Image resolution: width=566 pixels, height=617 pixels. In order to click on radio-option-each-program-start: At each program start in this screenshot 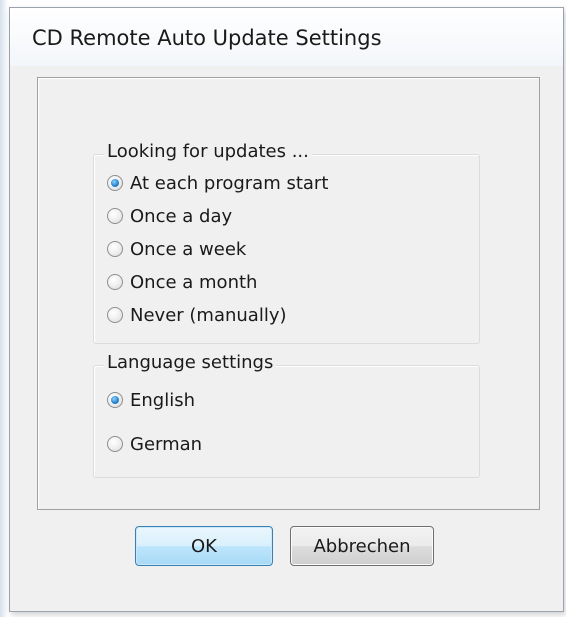, I will do `click(217, 183)`.